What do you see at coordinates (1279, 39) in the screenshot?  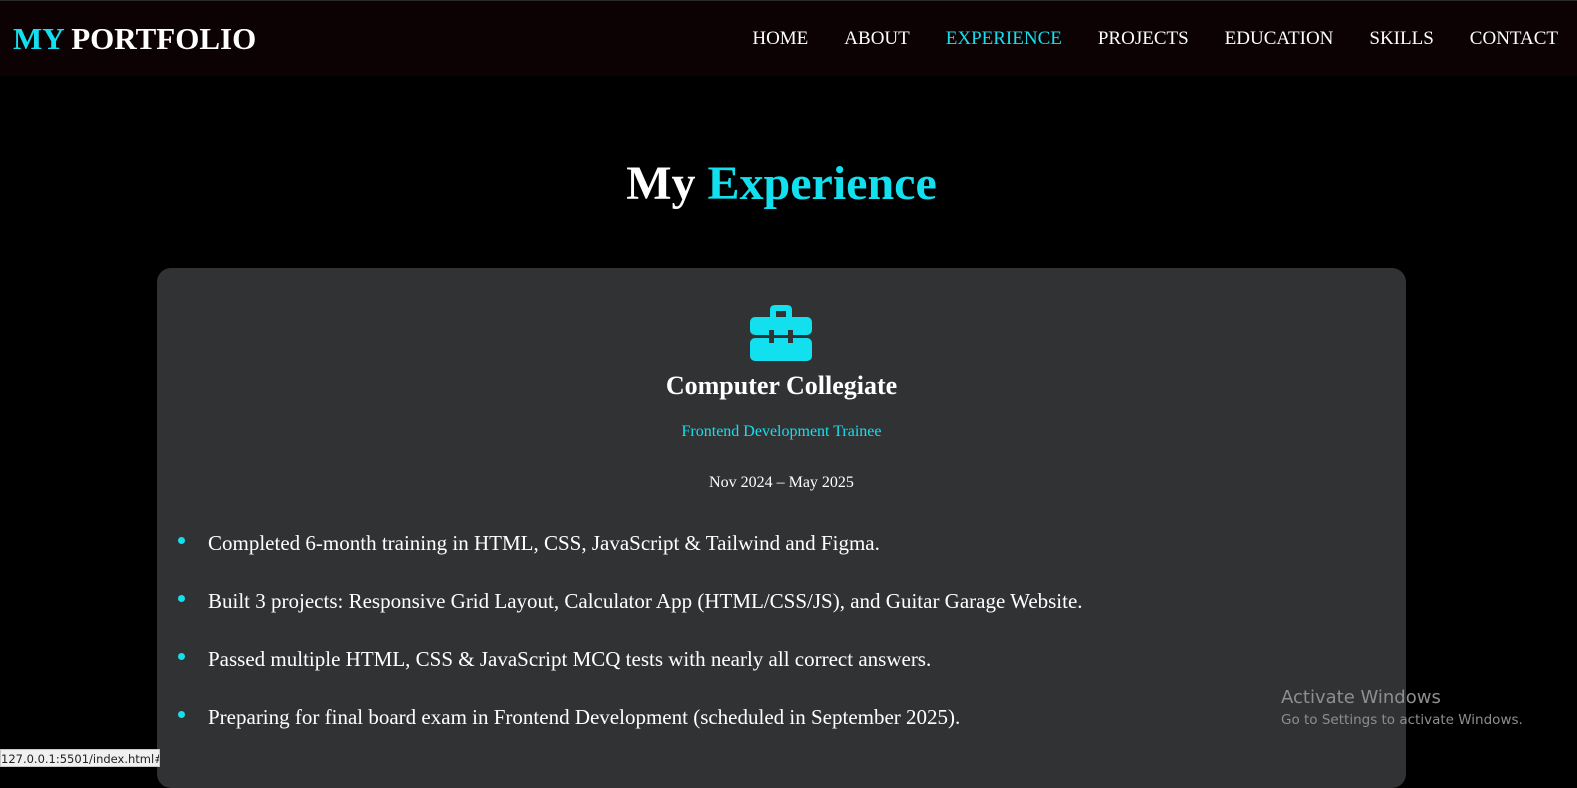 I see `nav-link-education: EDUCATION` at bounding box center [1279, 39].